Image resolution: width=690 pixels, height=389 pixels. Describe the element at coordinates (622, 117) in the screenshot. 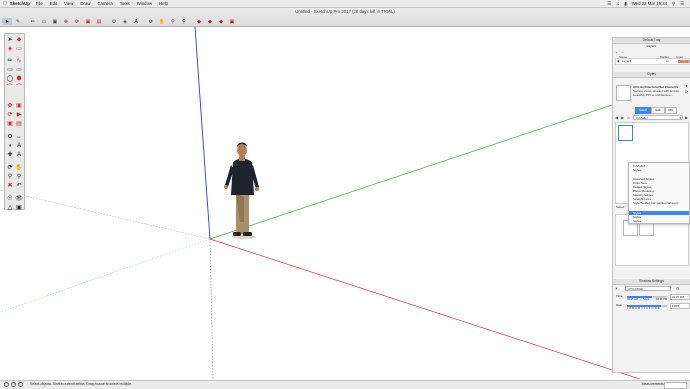

I see `forward-icon: ▶` at that location.